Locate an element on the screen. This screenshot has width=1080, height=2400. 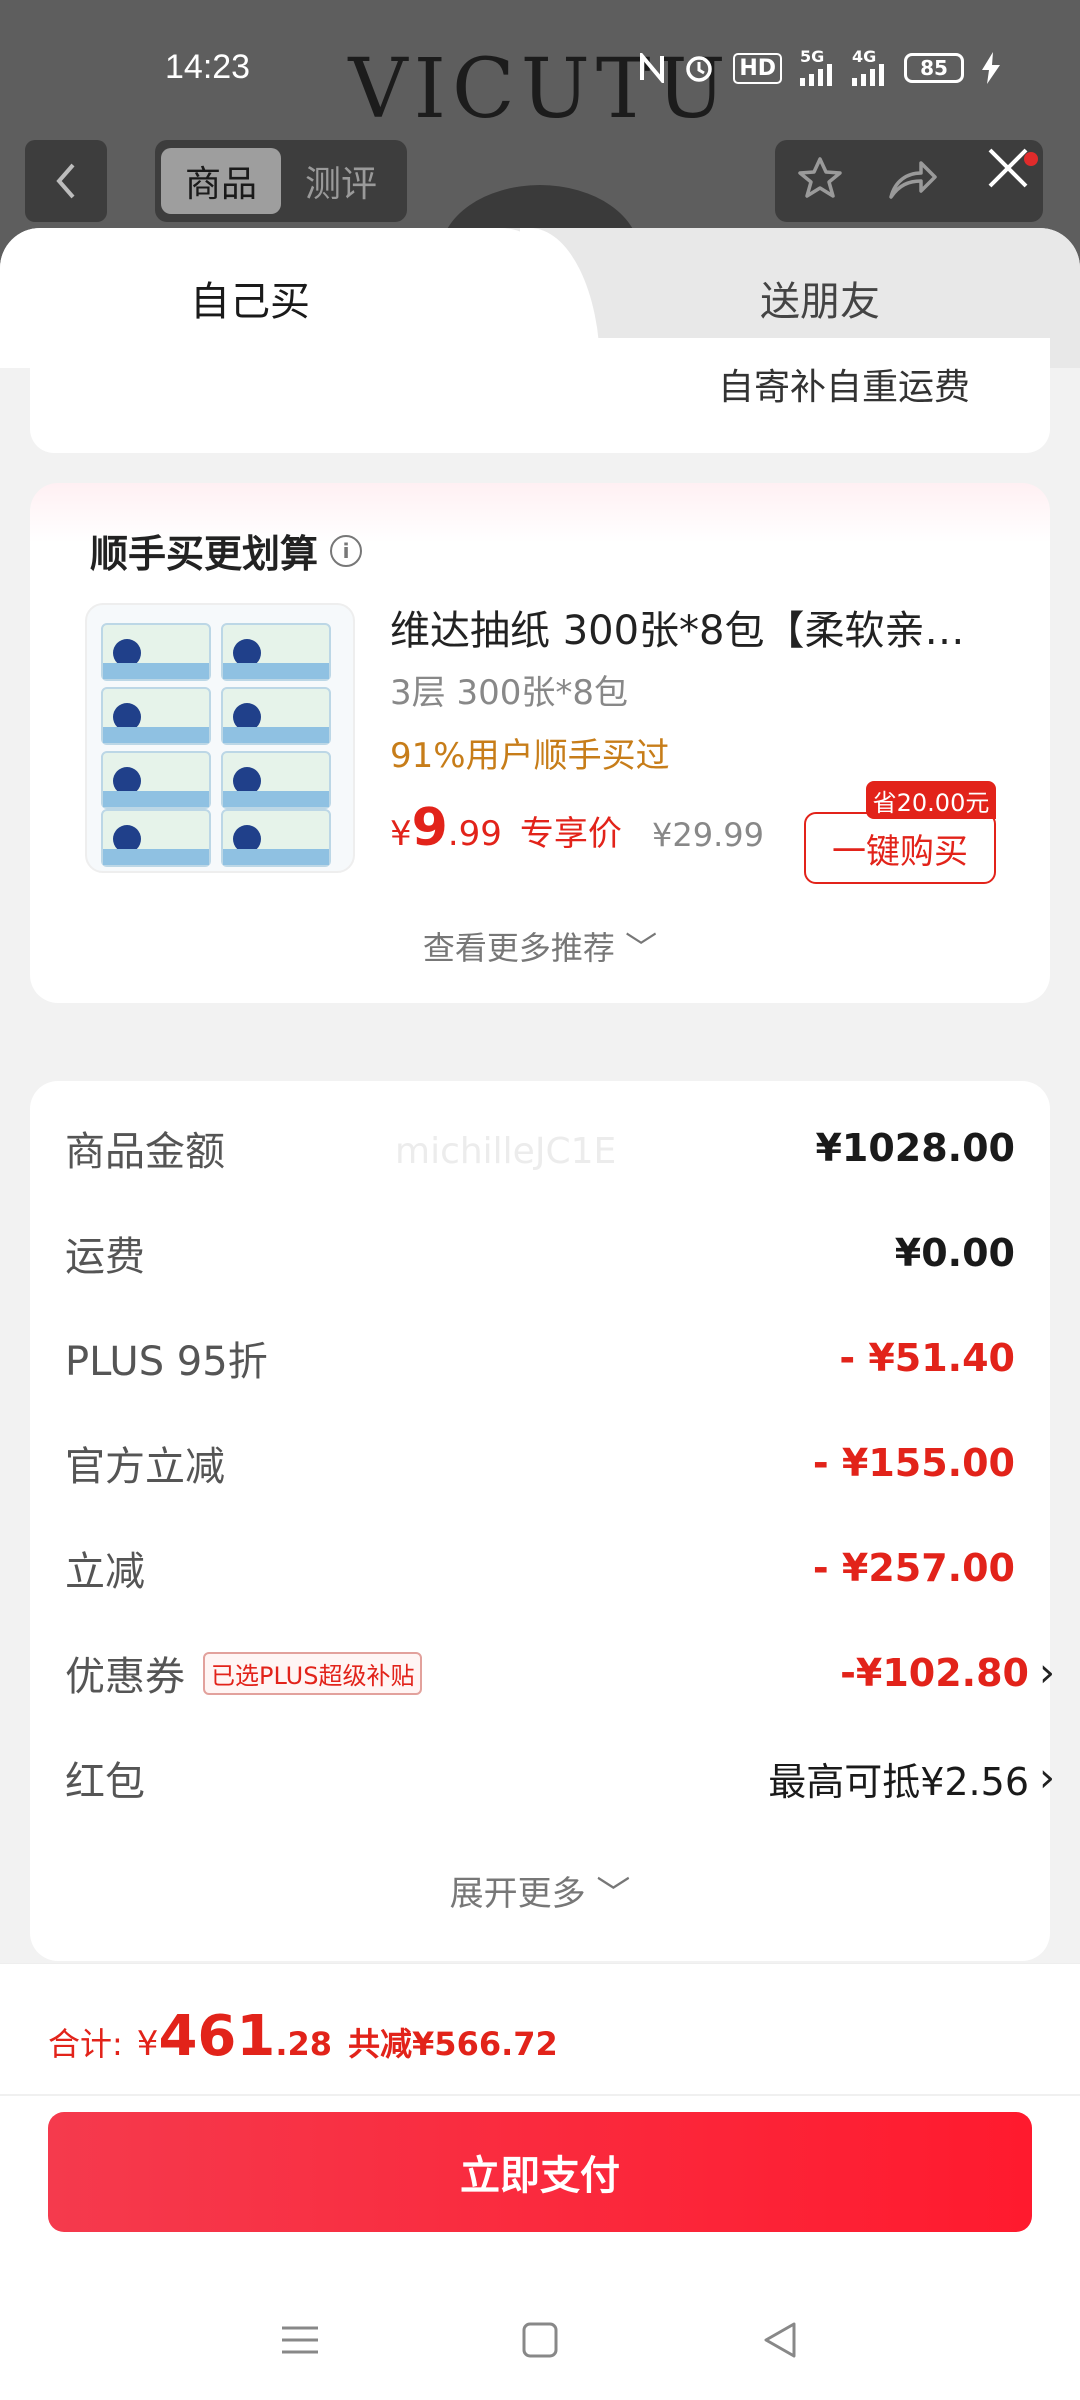
row-value: - ¥155.00 is located at coordinates (913, 1463).